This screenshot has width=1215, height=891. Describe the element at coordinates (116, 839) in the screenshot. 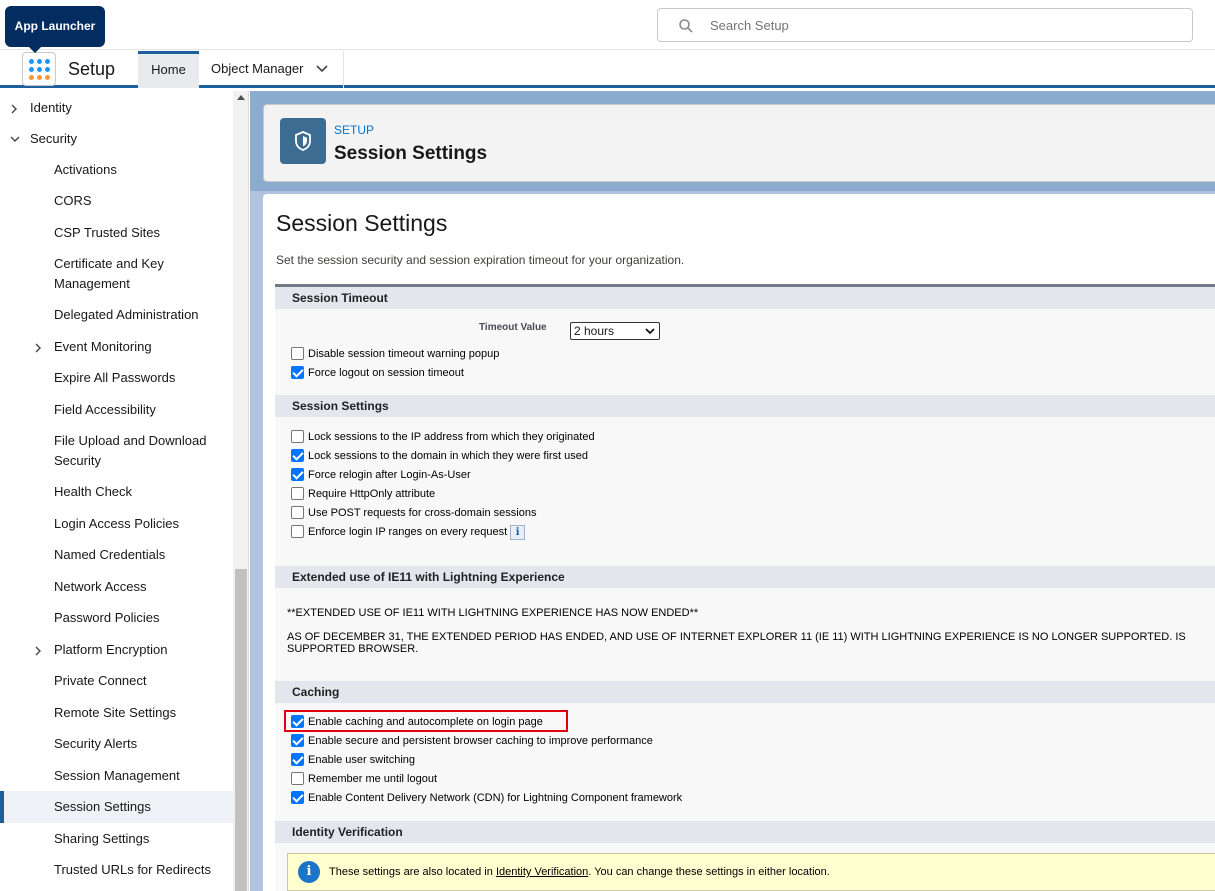

I see `sidebar-item-sharing-settings: Sharing Settings` at that location.